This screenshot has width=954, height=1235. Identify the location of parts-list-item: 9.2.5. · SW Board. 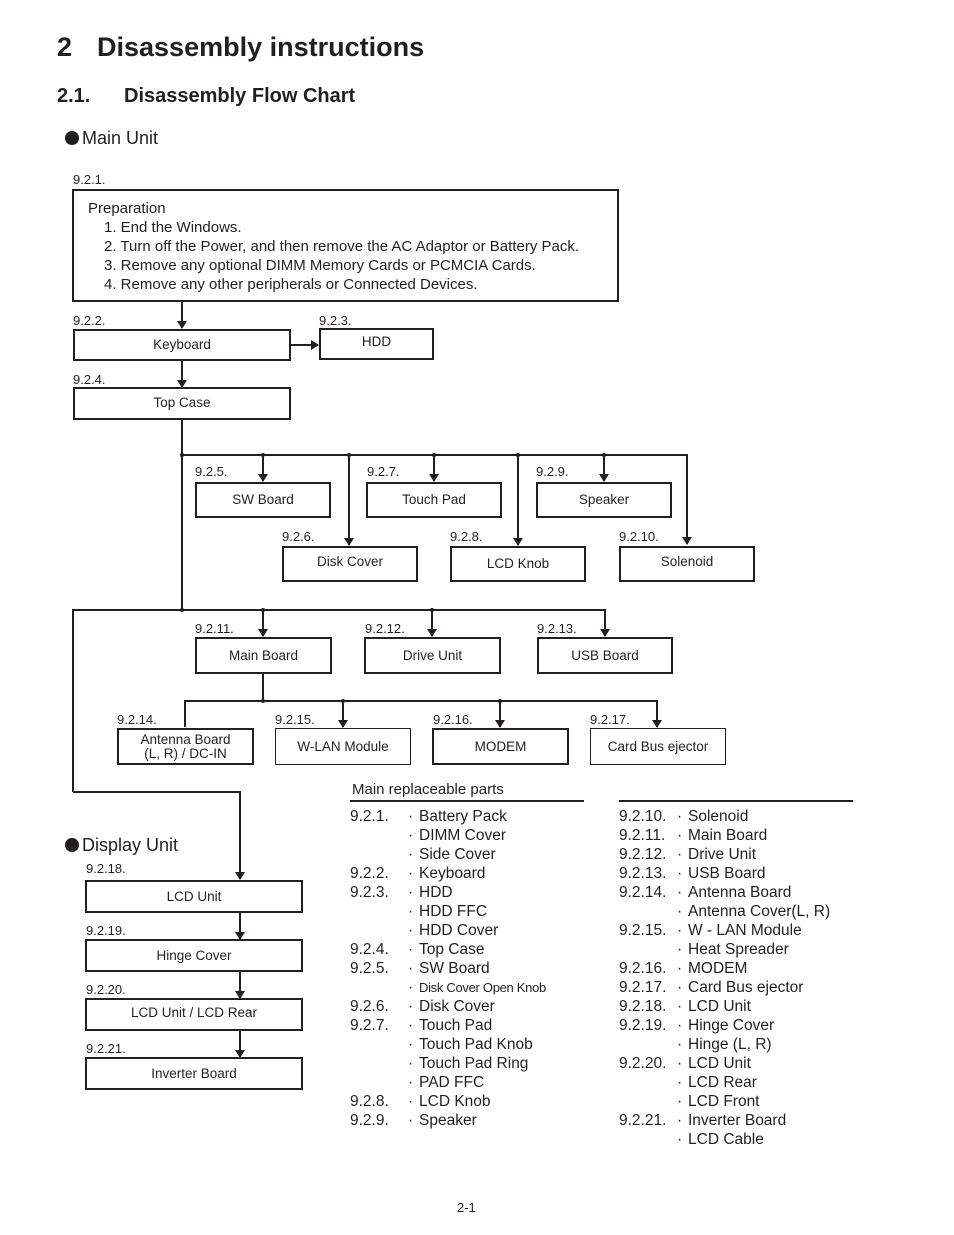
(448, 968).